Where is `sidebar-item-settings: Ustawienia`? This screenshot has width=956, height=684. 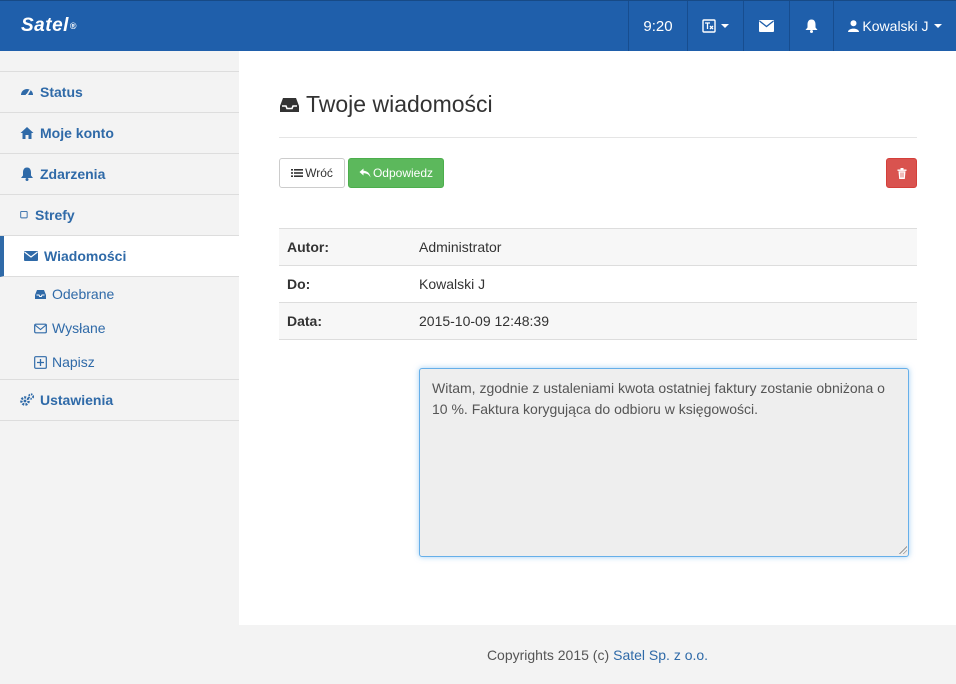 sidebar-item-settings: Ustawienia is located at coordinates (119, 400).